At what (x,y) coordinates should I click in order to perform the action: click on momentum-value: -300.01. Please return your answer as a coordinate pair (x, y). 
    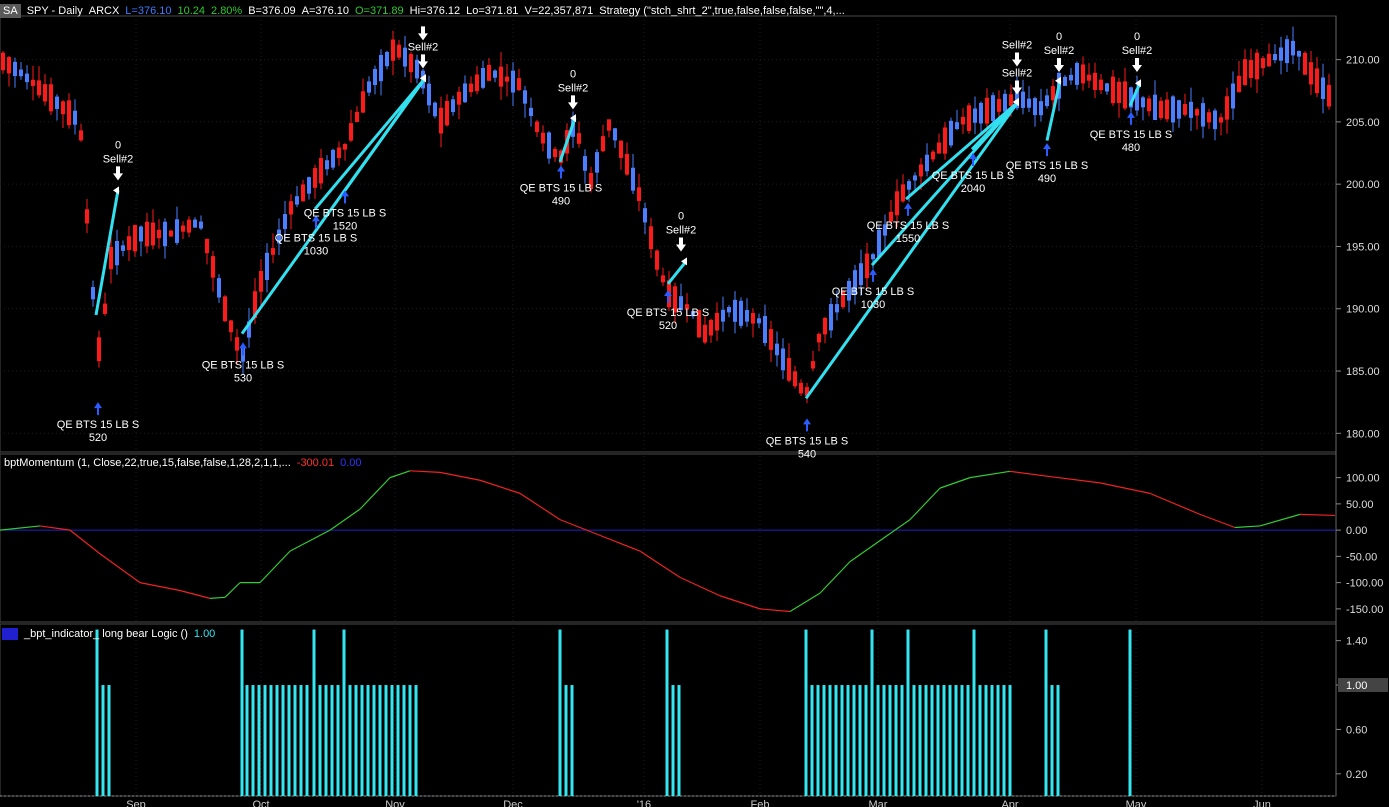
    Looking at the image, I should click on (315, 463).